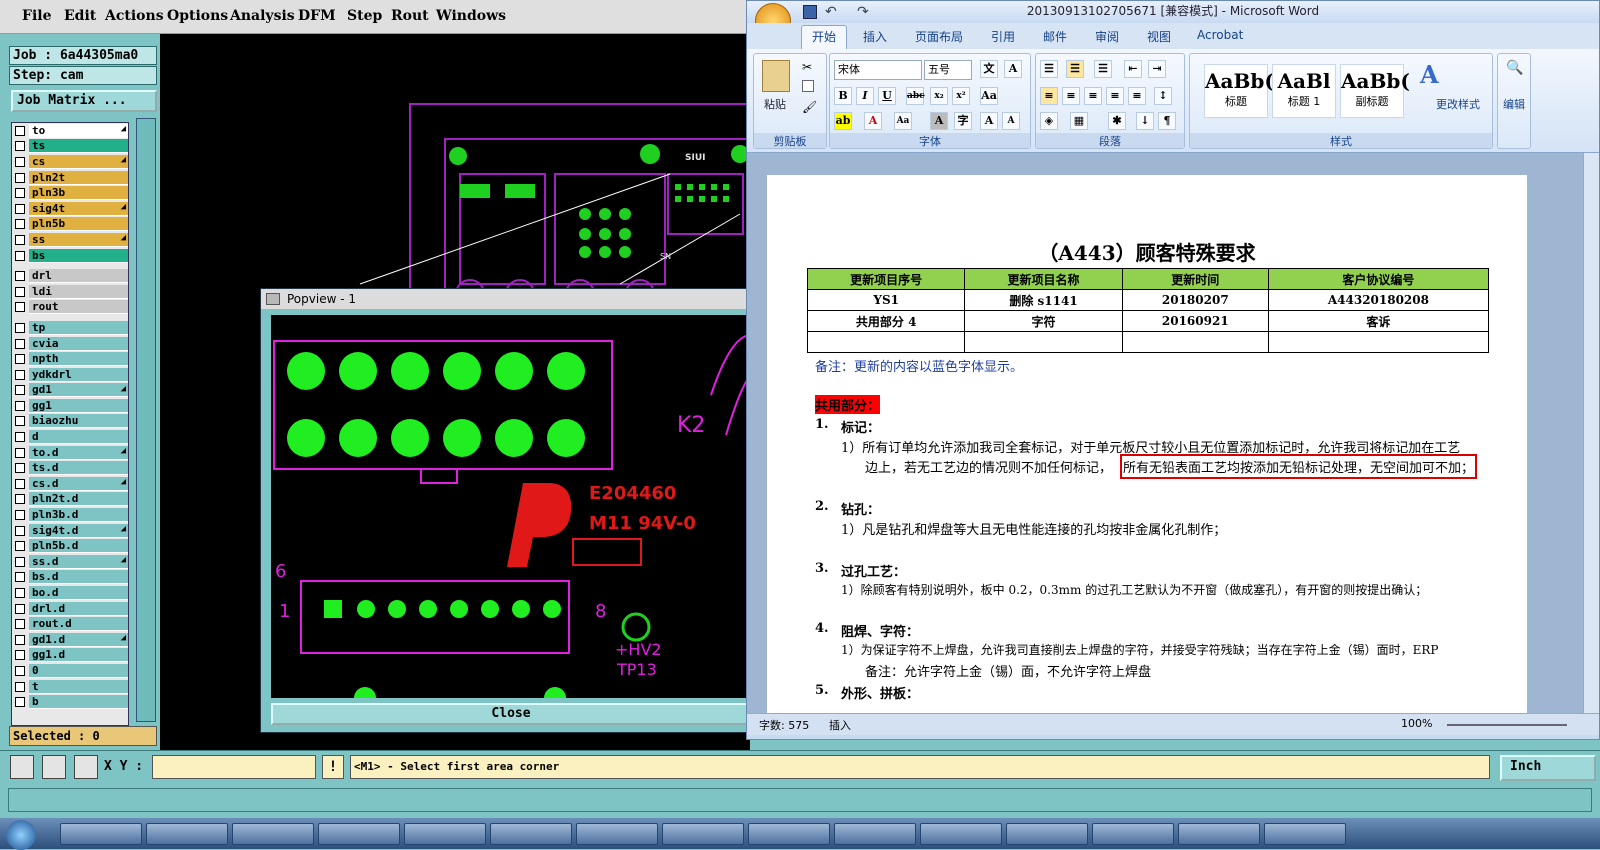 This screenshot has height=850, width=1600. What do you see at coordinates (78, 530) in the screenshot?
I see `layer-name: sig4t.d` at bounding box center [78, 530].